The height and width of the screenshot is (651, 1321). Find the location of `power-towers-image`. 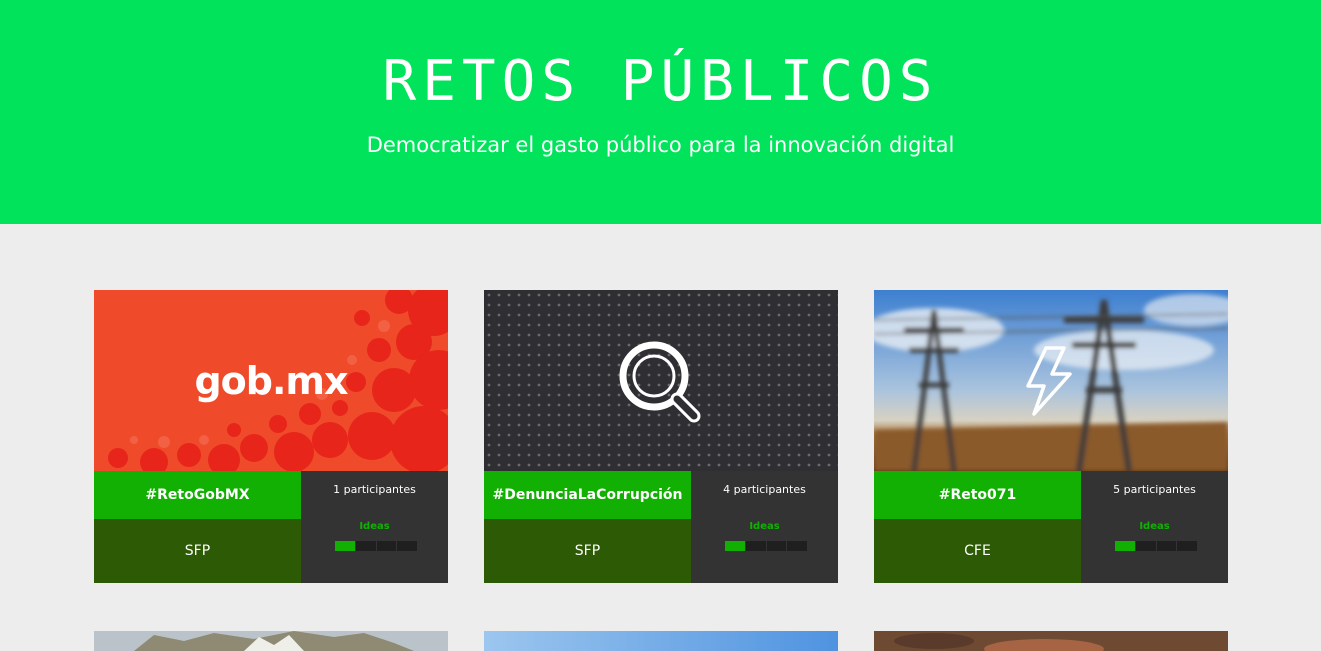

power-towers-image is located at coordinates (1051, 380).